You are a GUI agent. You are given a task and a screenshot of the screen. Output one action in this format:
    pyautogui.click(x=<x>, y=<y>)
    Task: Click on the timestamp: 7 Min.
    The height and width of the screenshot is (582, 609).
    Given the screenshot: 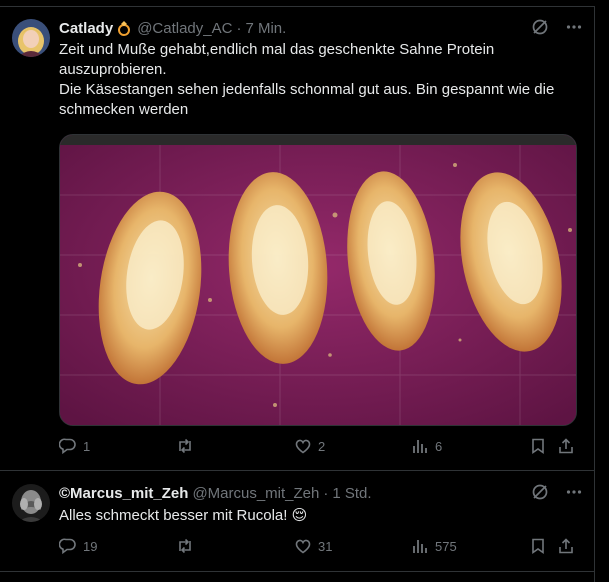 What is the action you would take?
    pyautogui.click(x=265, y=28)
    